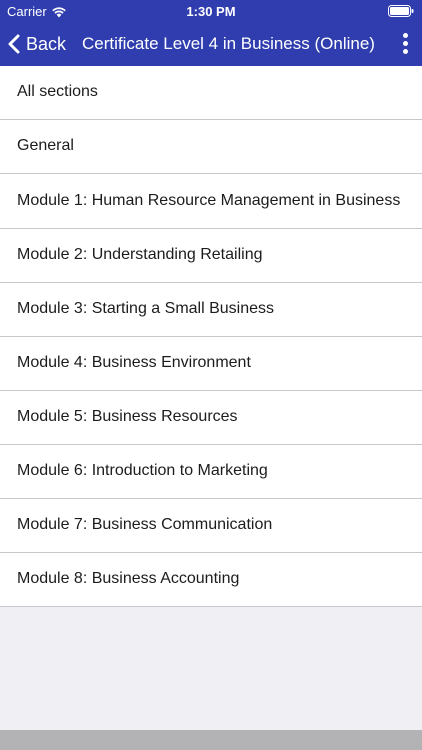 Image resolution: width=422 pixels, height=750 pixels. I want to click on list-item-module-7: Module 7: Business Communication, so click(211, 526).